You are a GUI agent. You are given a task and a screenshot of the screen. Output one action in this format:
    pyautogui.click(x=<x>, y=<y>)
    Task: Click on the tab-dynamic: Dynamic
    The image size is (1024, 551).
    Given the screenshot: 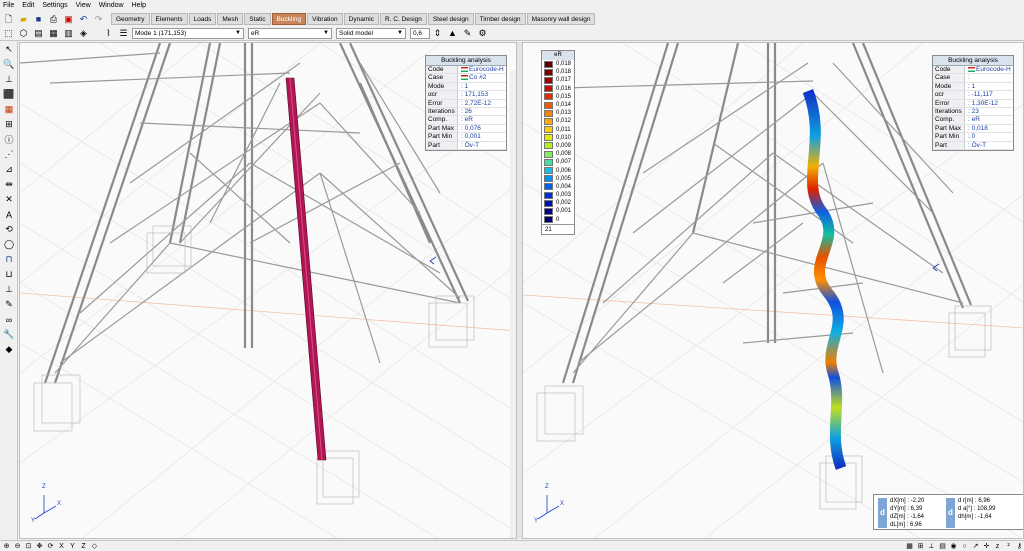 What is the action you would take?
    pyautogui.click(x=361, y=19)
    